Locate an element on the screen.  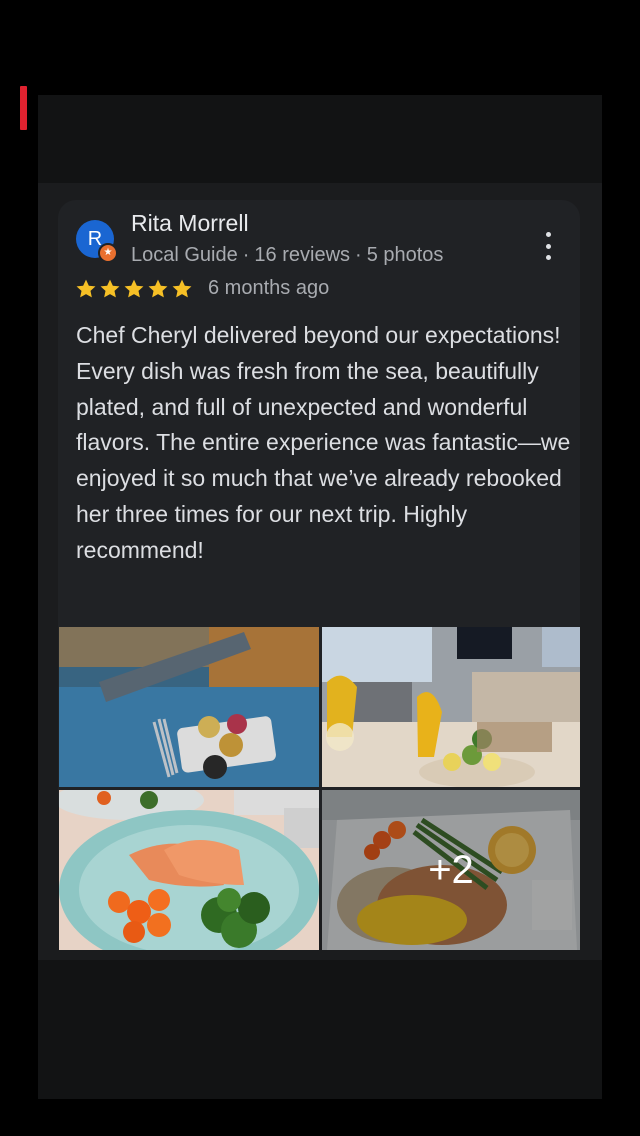
reviews-count: 16 reviews is located at coordinates (302, 255).